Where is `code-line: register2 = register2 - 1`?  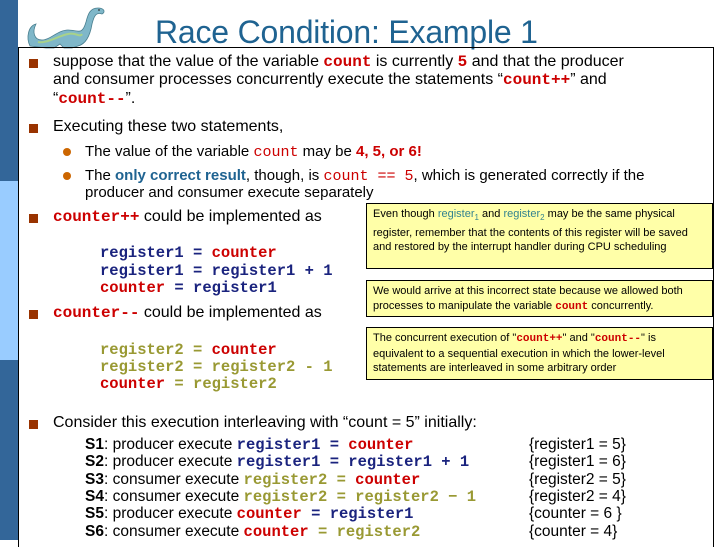 code-line: register2 = register2 - 1 is located at coordinates (216, 367).